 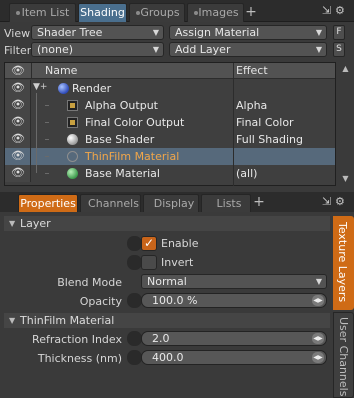 I want to click on sphere-blue-icon, so click(x=63, y=88).